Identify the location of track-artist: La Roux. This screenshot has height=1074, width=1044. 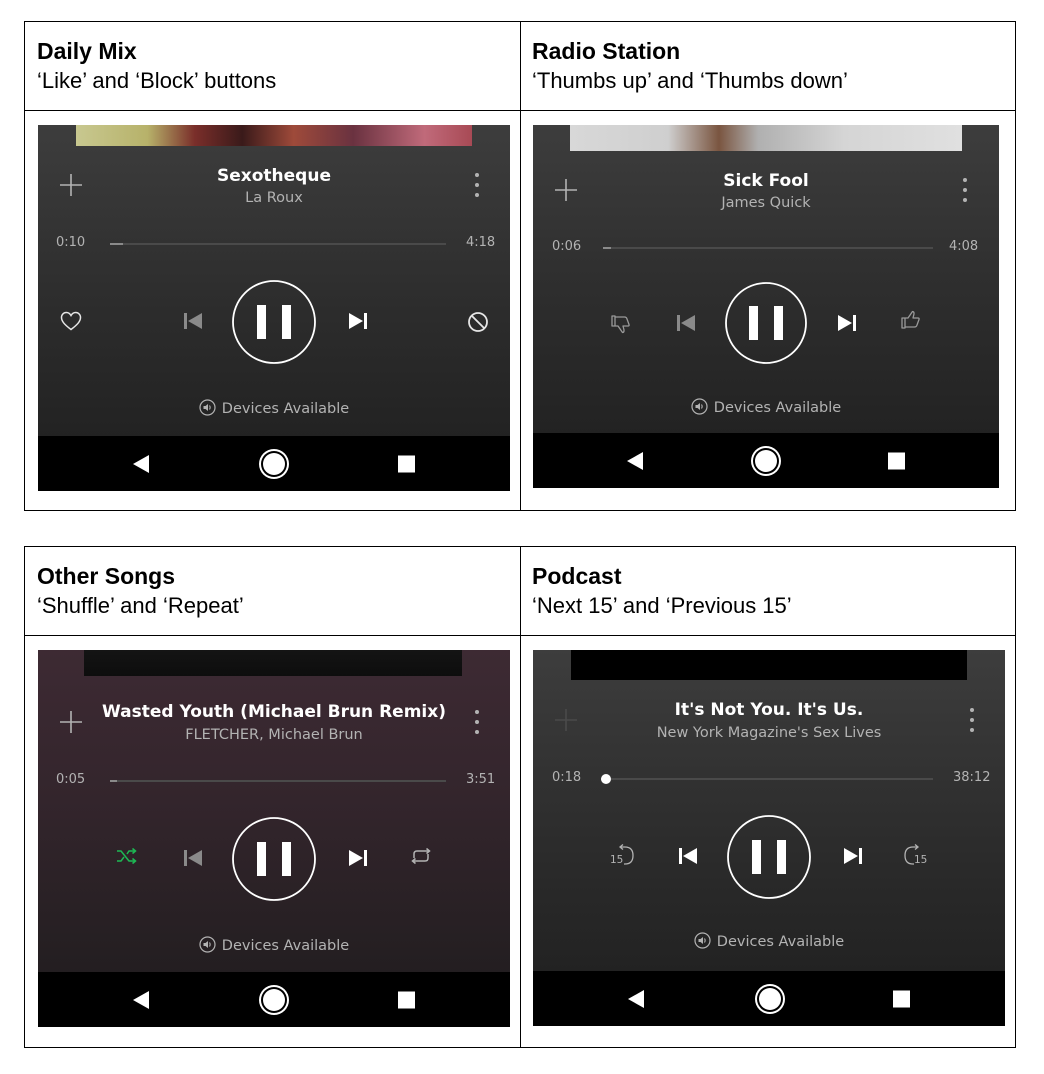
(274, 198).